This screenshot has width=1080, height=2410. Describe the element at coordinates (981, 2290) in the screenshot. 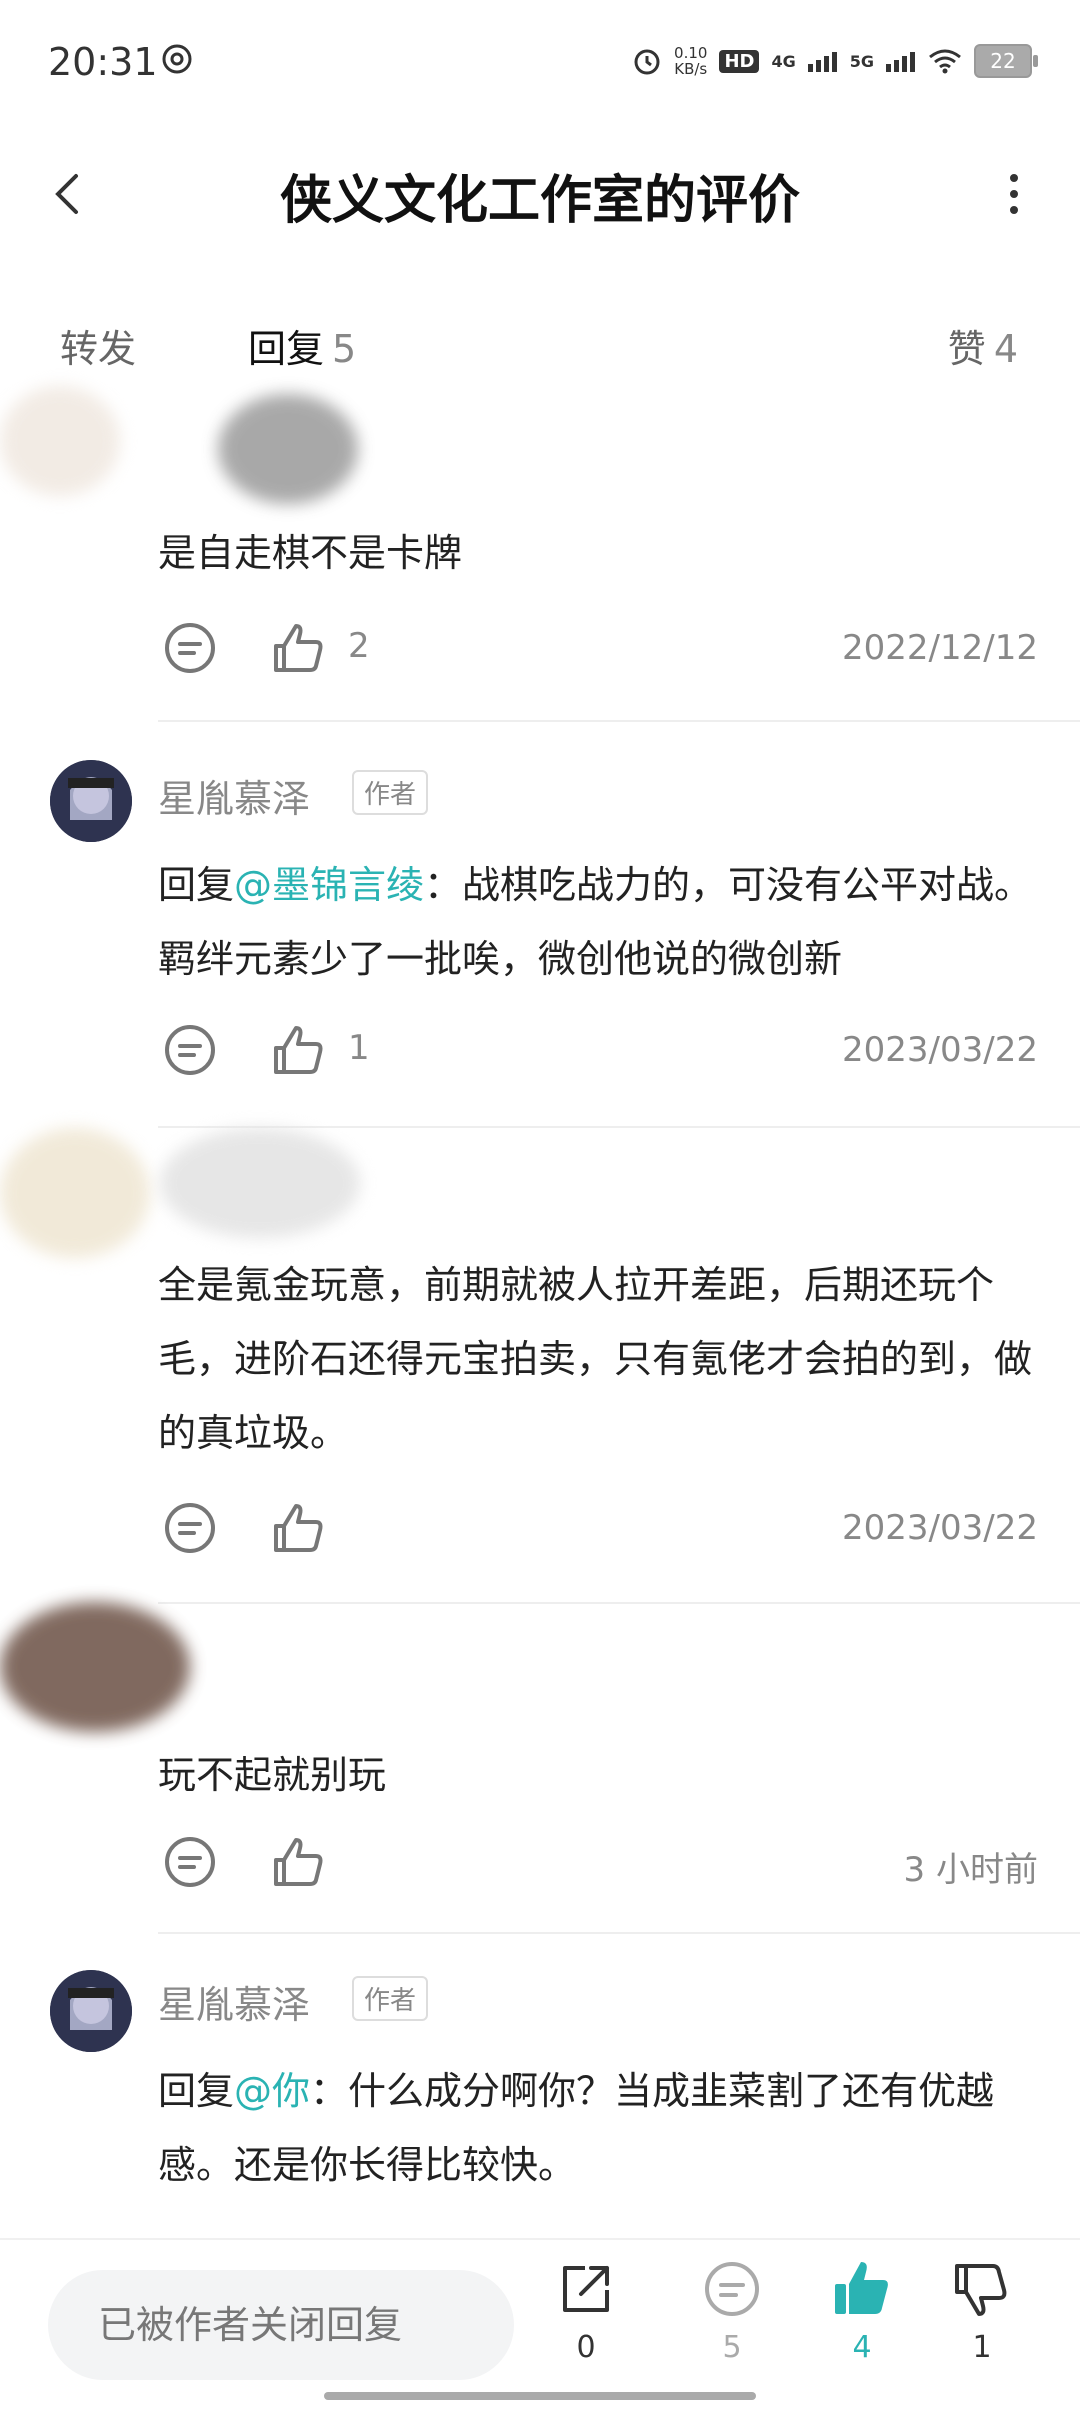

I see `dislike-icon` at that location.